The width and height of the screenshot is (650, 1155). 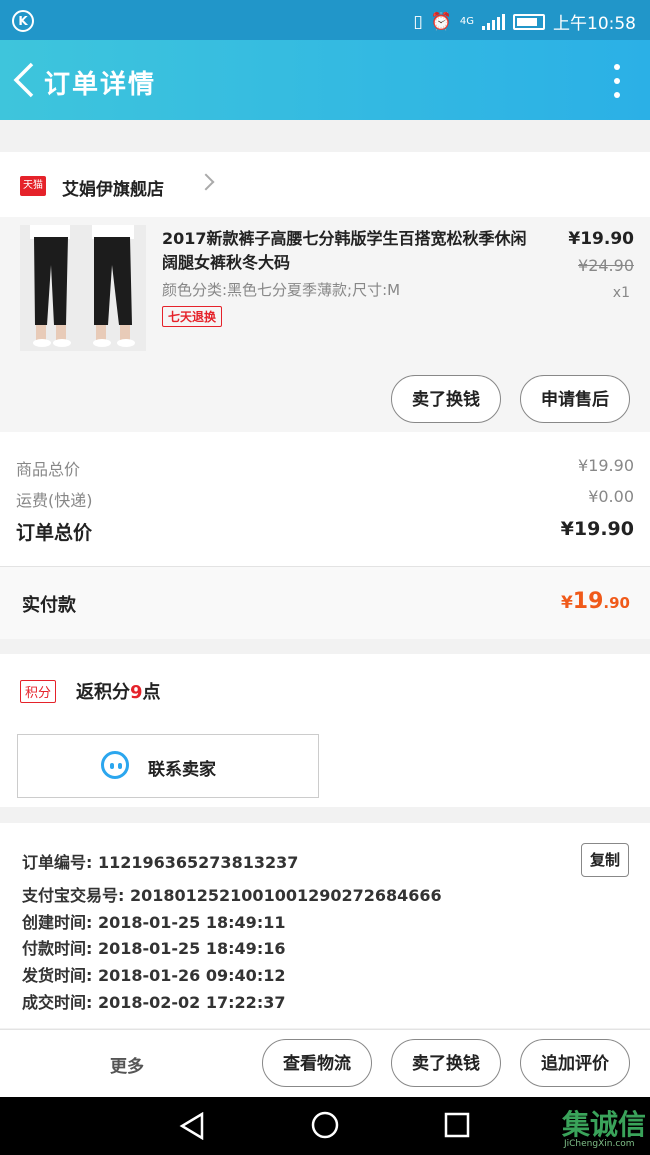 I want to click on order-total-label: 订单总价, so click(x=54, y=533).